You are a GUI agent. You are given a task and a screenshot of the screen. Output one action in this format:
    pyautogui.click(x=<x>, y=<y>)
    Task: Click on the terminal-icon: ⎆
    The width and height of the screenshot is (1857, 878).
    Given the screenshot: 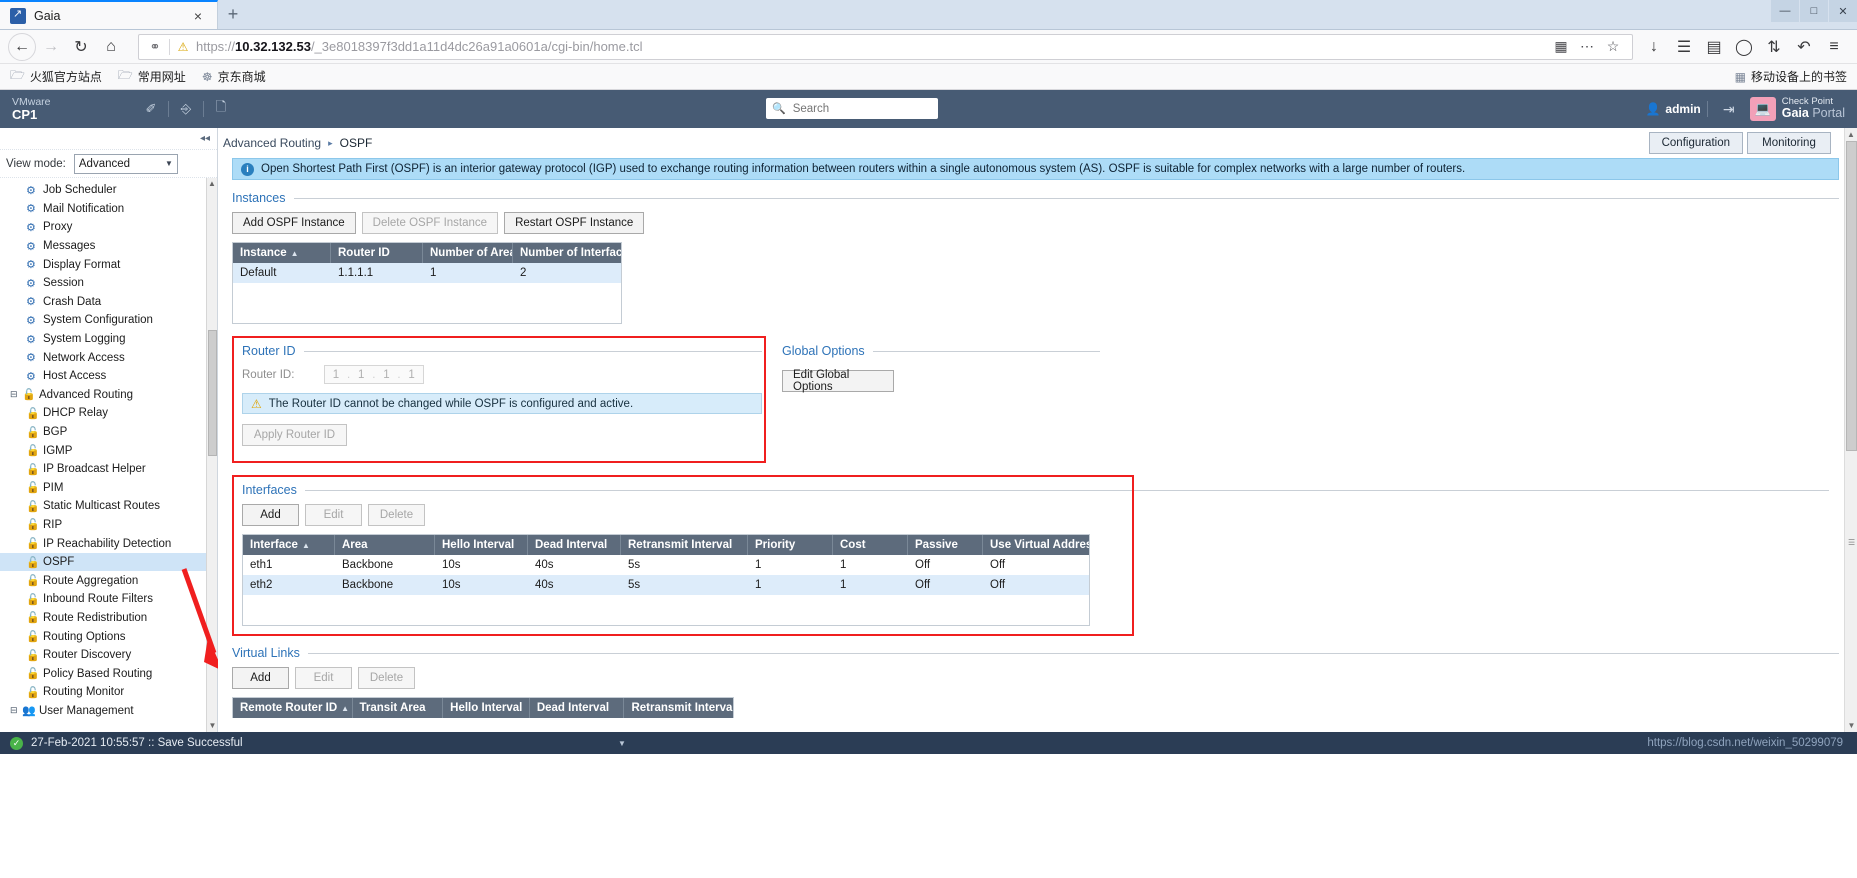 What is the action you would take?
    pyautogui.click(x=186, y=109)
    